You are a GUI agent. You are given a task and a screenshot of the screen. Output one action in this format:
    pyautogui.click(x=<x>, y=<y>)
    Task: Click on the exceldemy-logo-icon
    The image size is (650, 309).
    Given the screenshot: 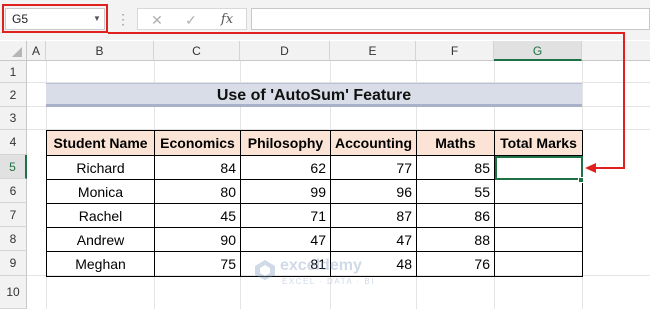 What is the action you would take?
    pyautogui.click(x=265, y=270)
    